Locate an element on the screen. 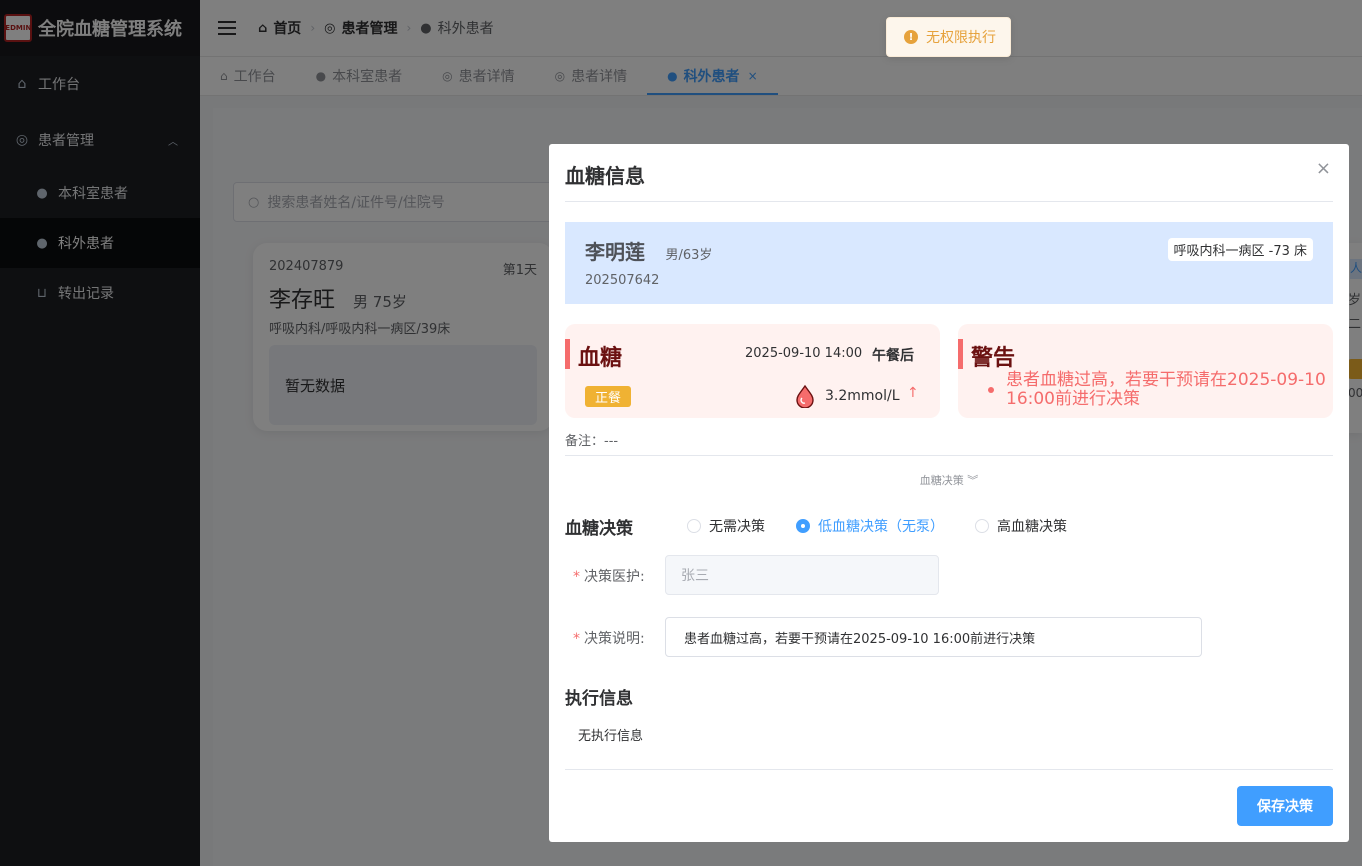 The height and width of the screenshot is (866, 1362). desc-value: 患者血糖过高，若要干预请在2025-09-10 16:00前进行决策 is located at coordinates (860, 639).